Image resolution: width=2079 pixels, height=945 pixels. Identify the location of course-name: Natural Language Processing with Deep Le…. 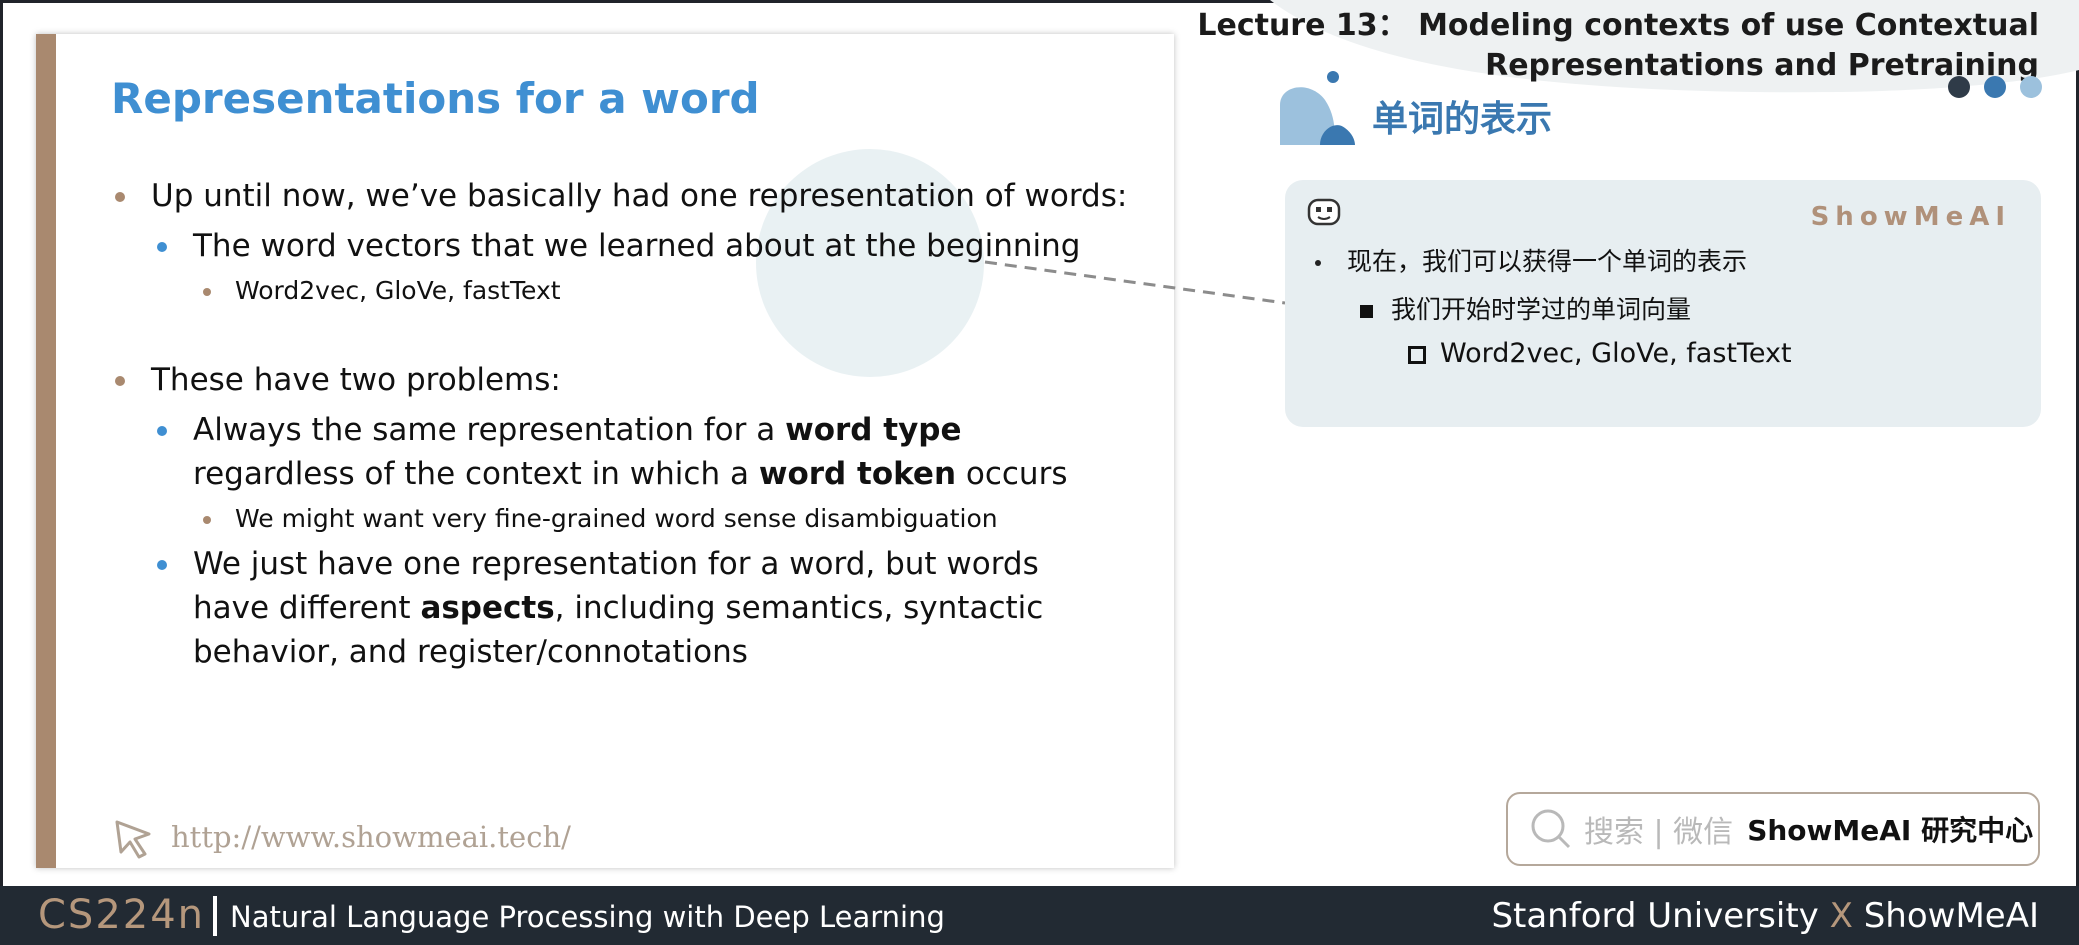
(587, 917).